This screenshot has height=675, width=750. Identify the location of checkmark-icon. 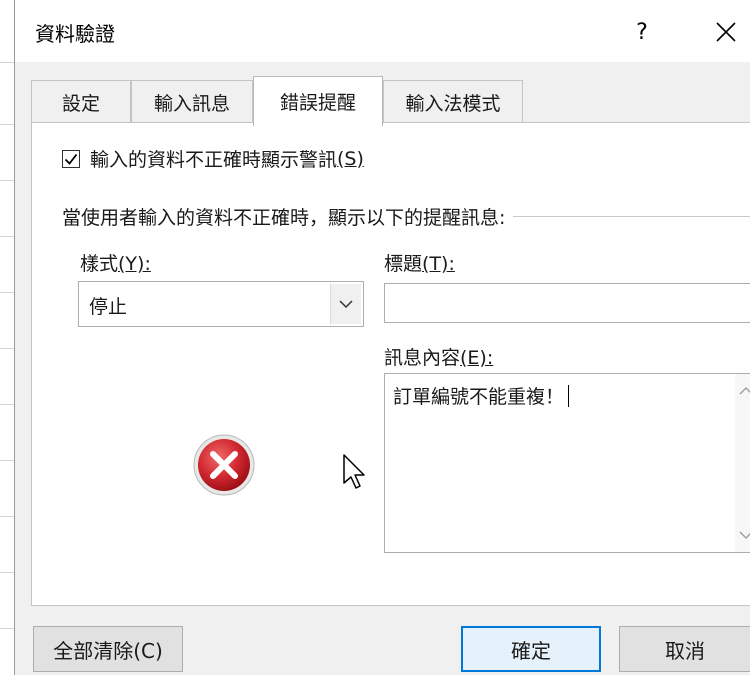
(71, 159).